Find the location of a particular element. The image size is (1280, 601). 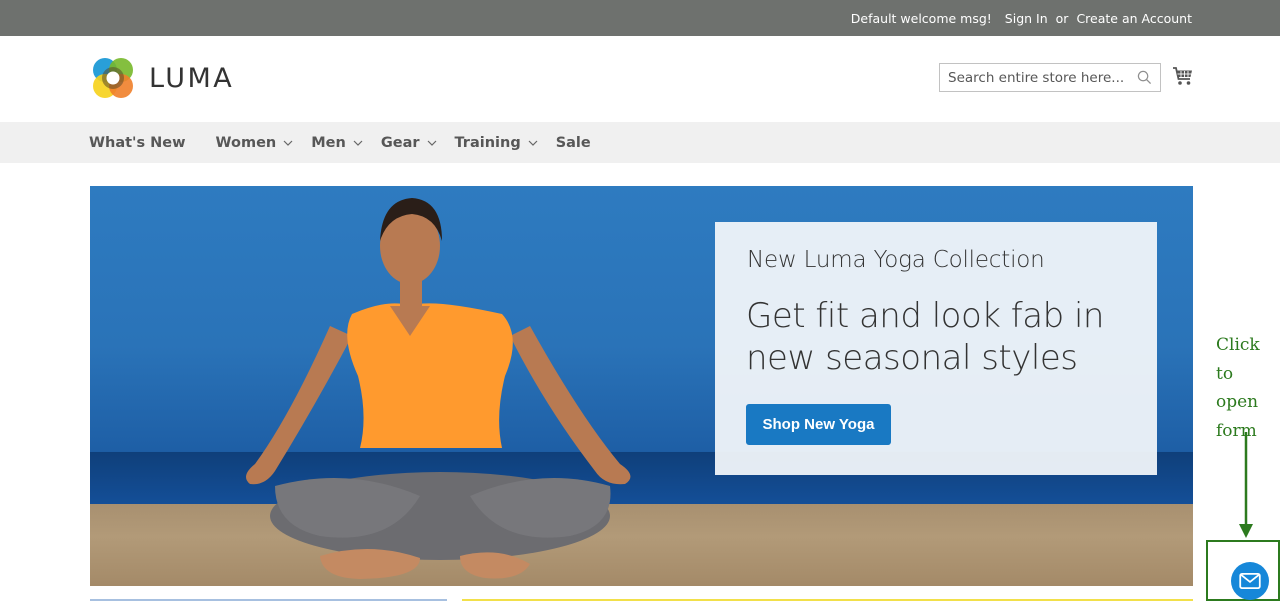

nav-label: Sale is located at coordinates (573, 142).